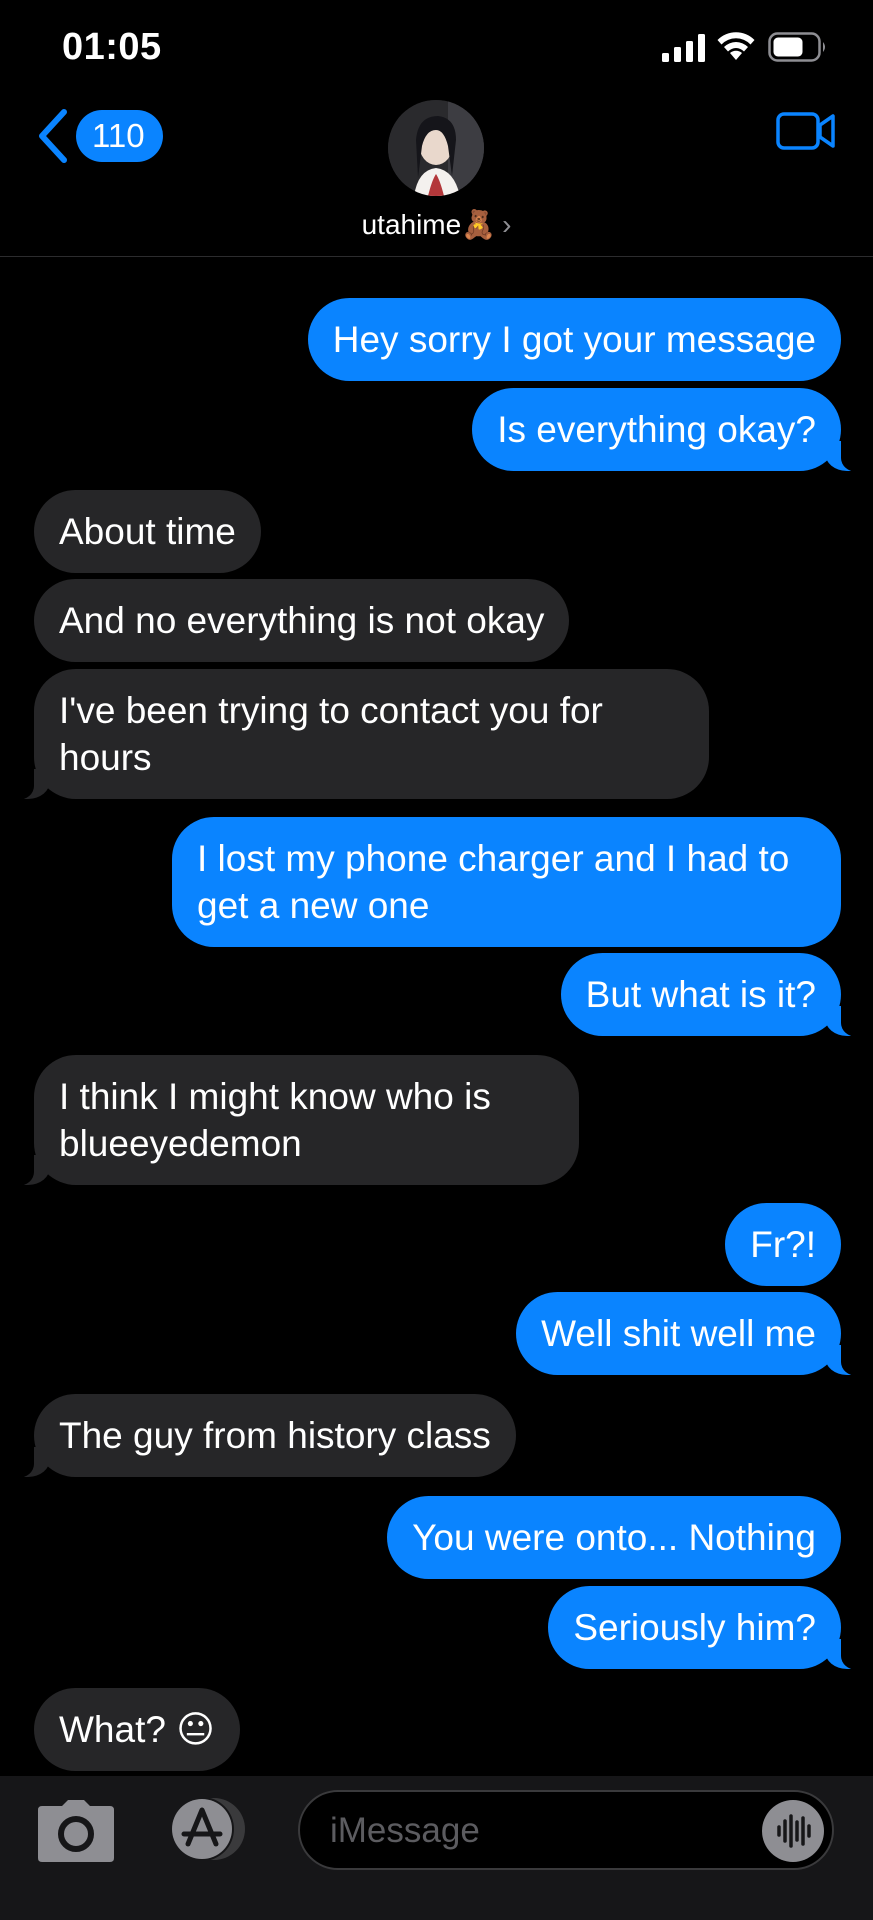  What do you see at coordinates (429, 224) in the screenshot?
I see `contact-name: utahime🧸` at bounding box center [429, 224].